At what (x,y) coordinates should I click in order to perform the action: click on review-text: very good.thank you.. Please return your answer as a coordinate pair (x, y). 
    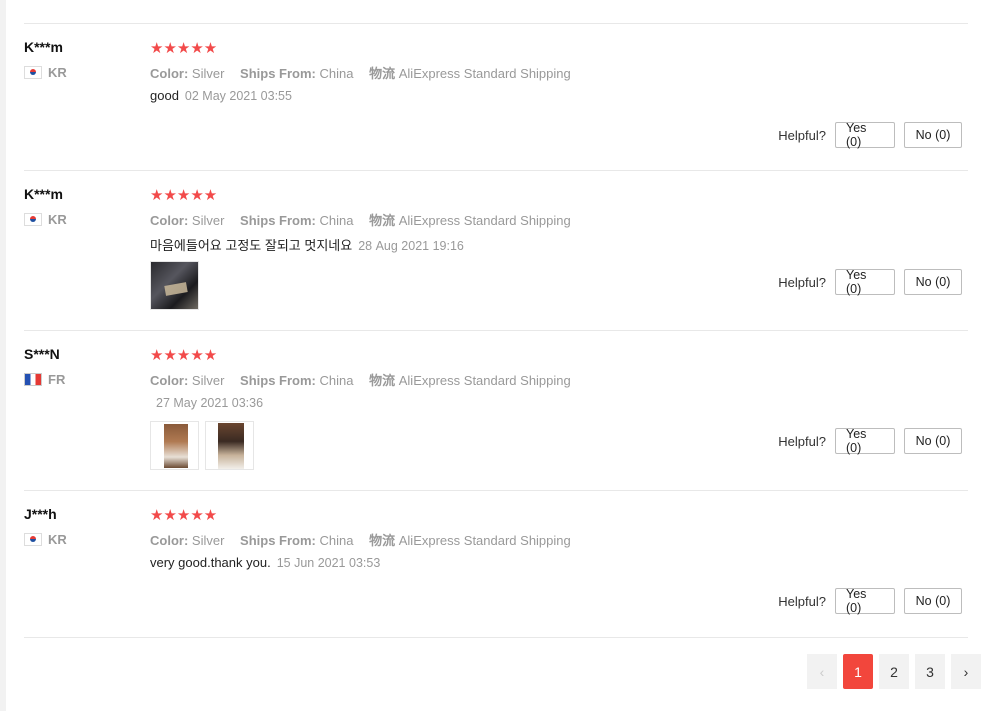
    Looking at the image, I should click on (210, 562).